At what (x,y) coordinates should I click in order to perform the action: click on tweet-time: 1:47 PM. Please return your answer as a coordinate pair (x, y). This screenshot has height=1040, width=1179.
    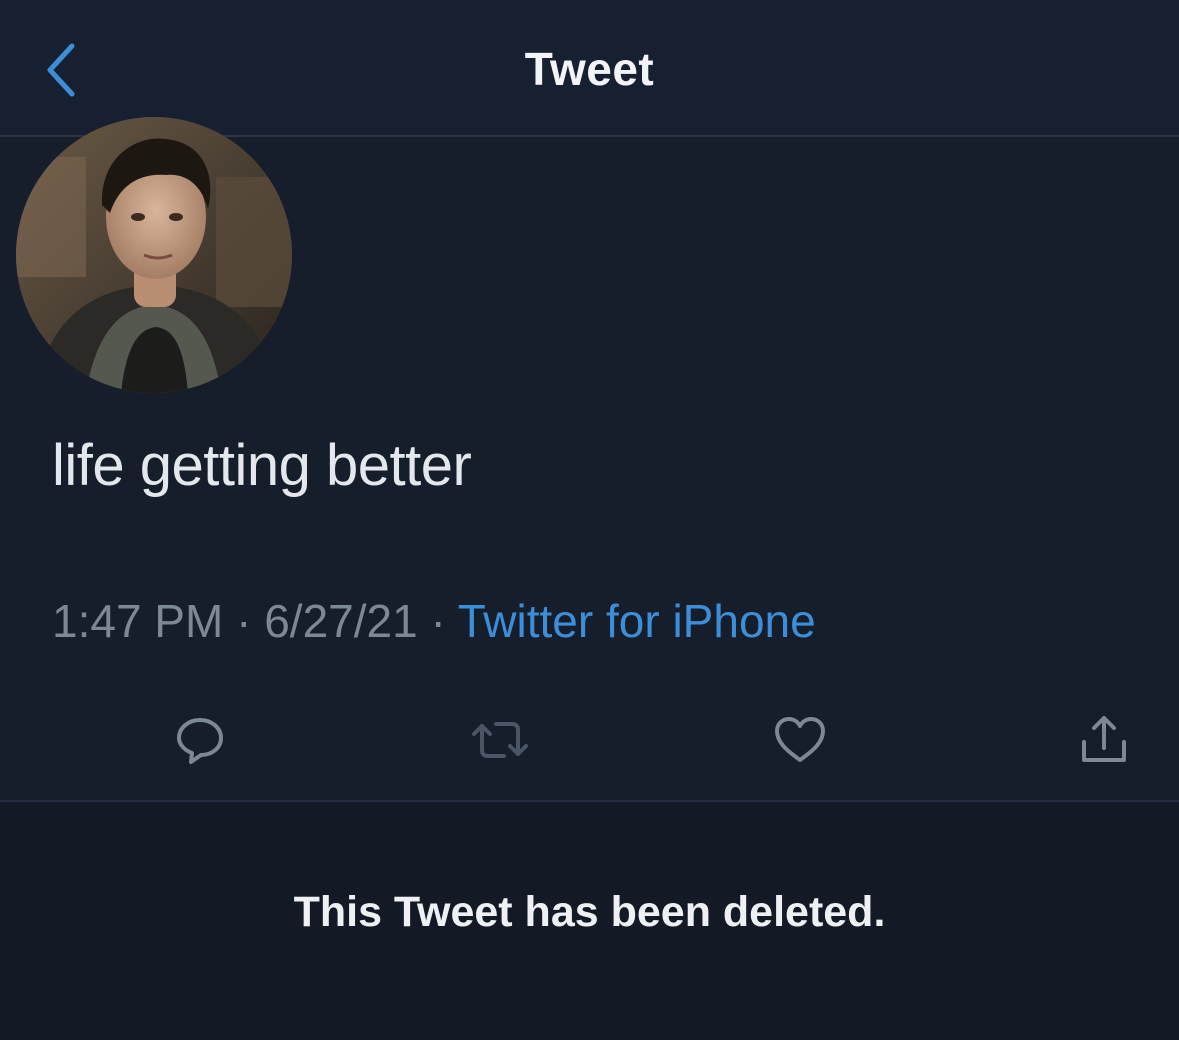
    Looking at the image, I should click on (138, 621).